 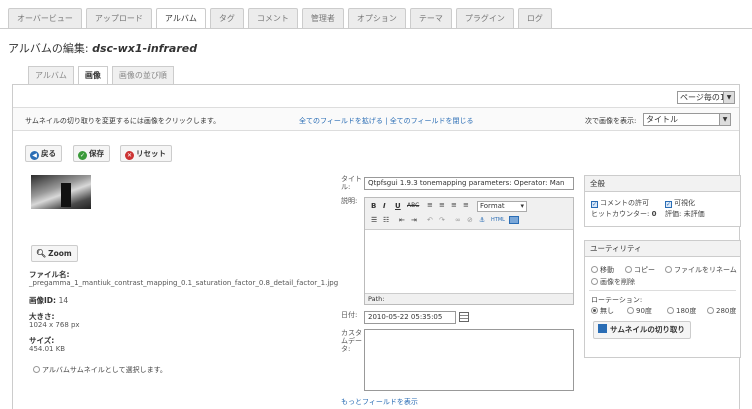 I want to click on crop-thumbnail-button: サムネイルの切り取り, so click(x=642, y=330).